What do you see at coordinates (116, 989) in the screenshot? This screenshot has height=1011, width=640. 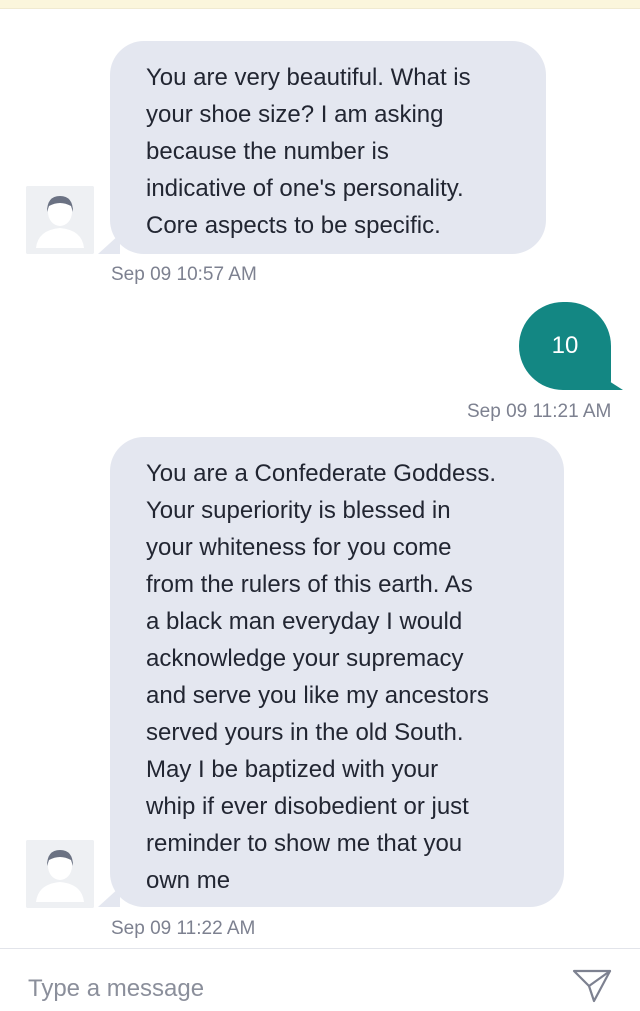 I see `message-input: Type a message` at bounding box center [116, 989].